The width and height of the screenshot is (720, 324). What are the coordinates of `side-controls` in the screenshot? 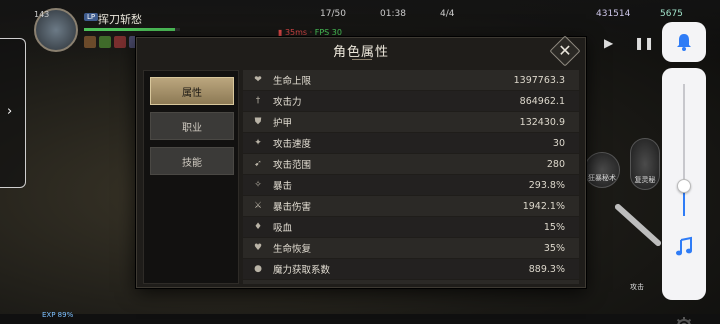 It's located at (684, 173).